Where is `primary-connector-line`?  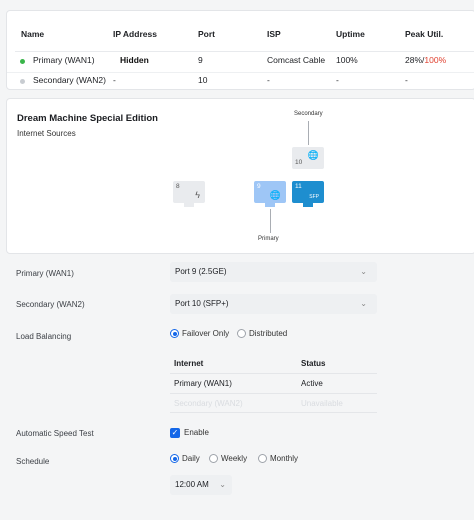
primary-connector-line is located at coordinates (270, 221).